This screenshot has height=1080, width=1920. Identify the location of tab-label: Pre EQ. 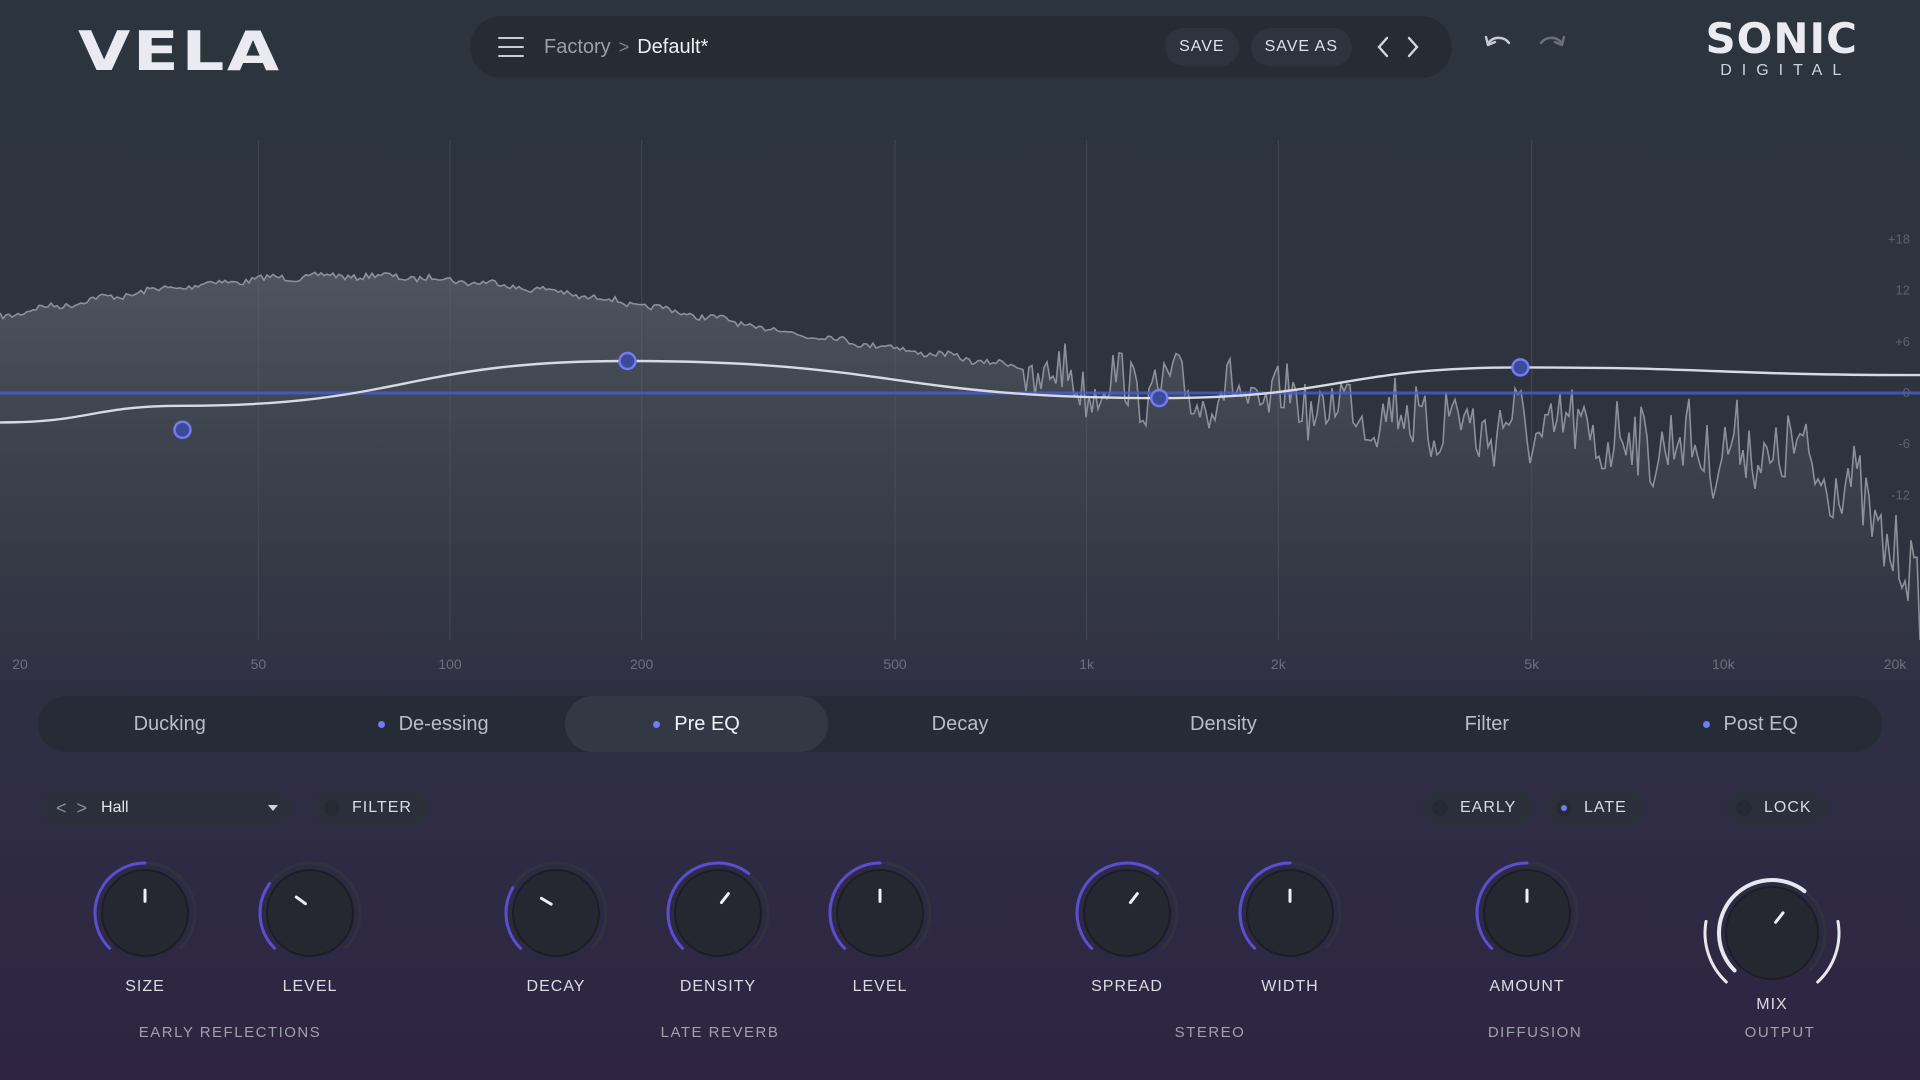
(707, 723).